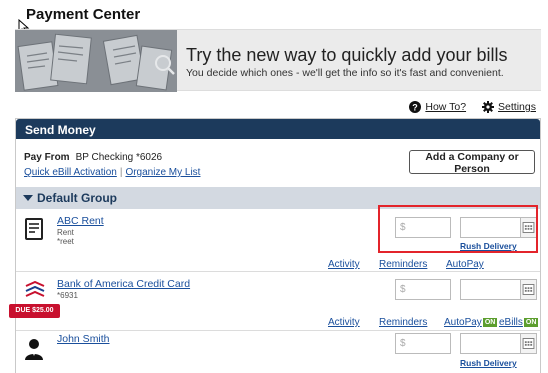  I want to click on pay-from-label: Pay From, so click(47, 157).